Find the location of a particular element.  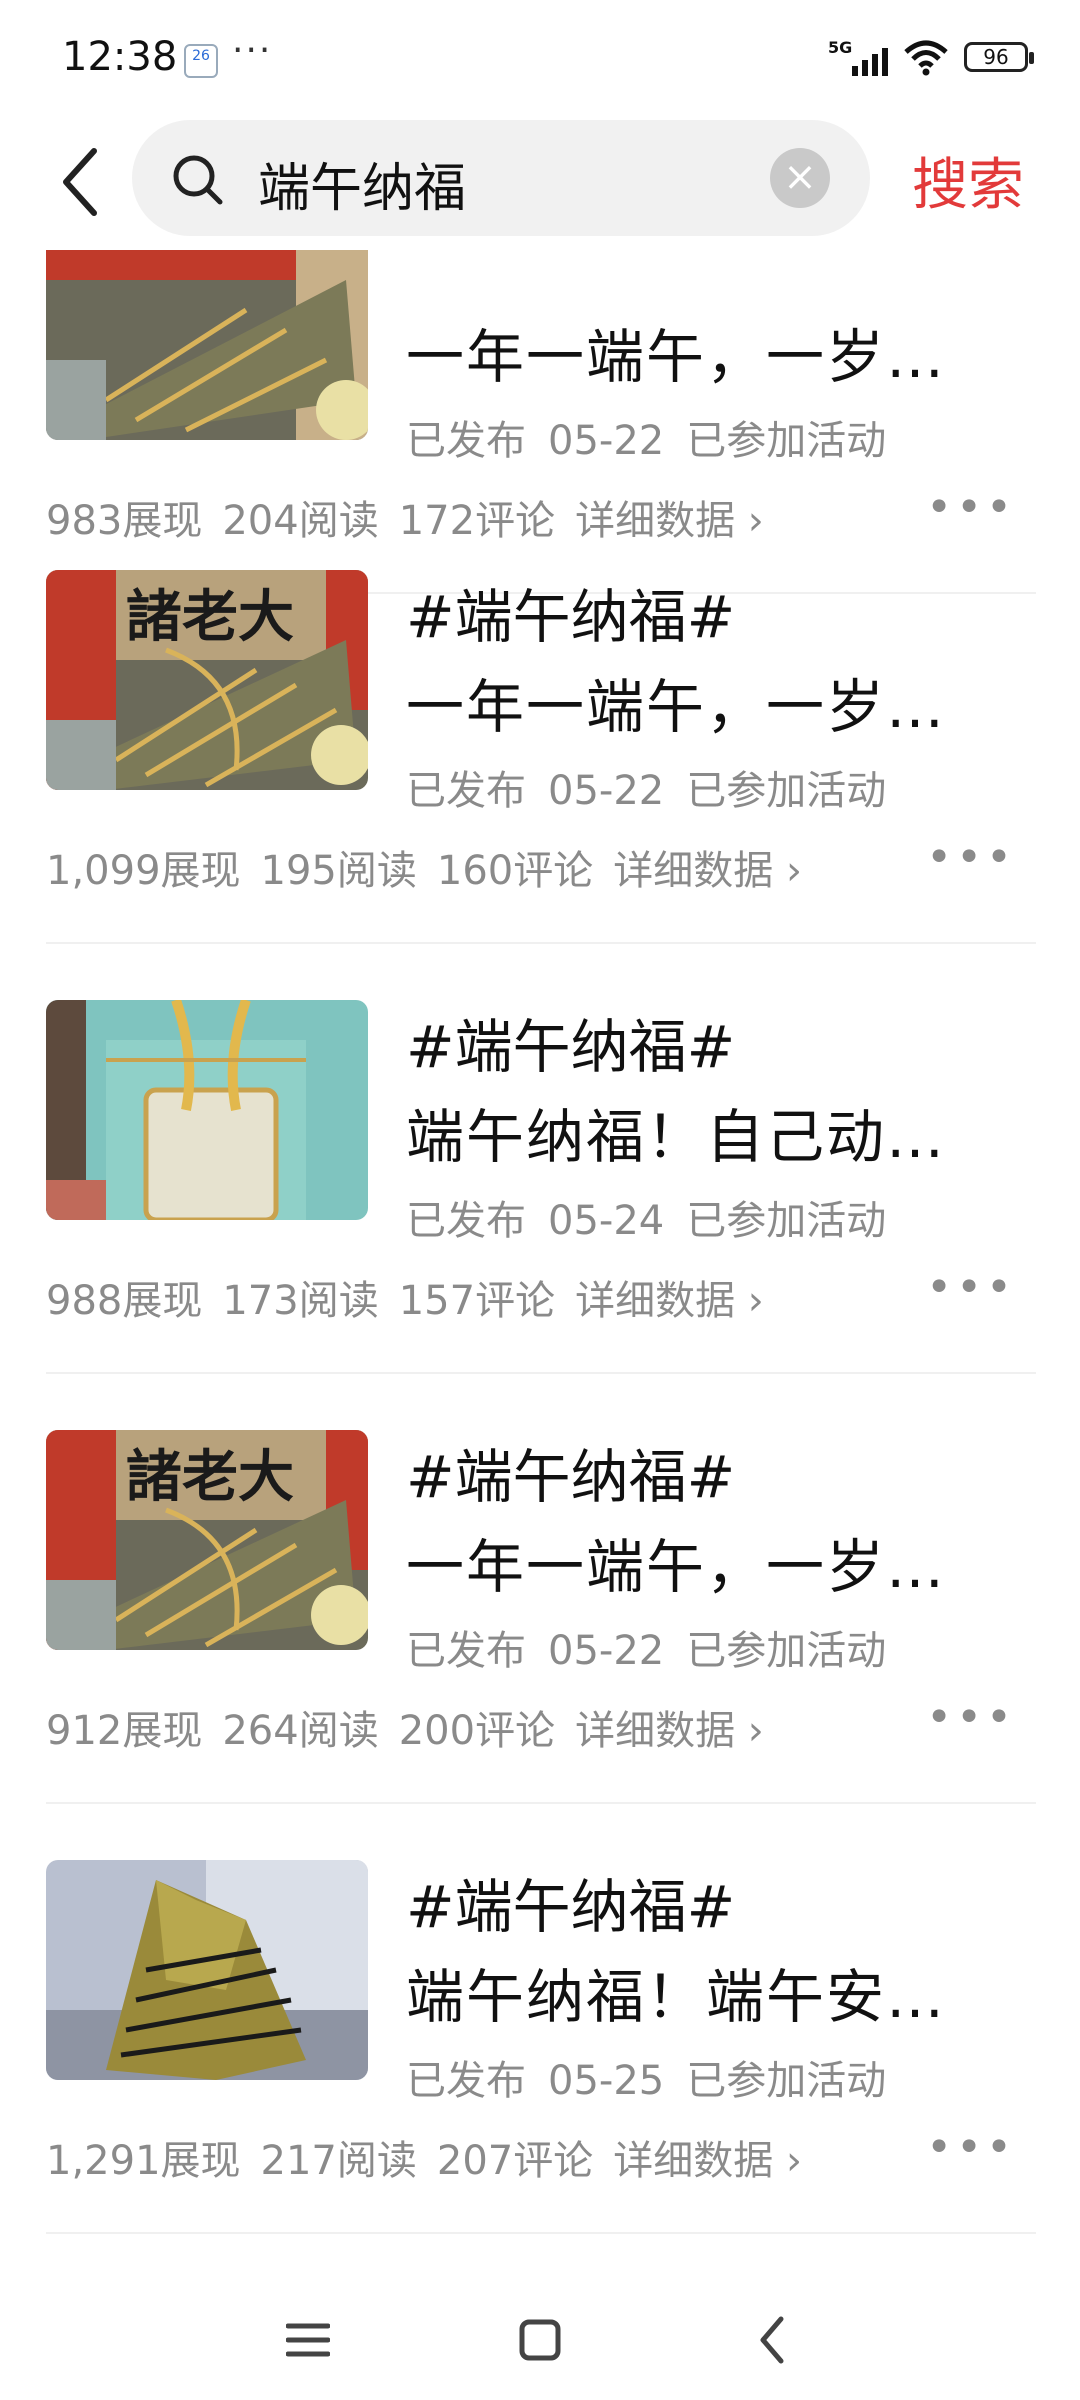

reads-count: 204阅读 is located at coordinates (300, 521).